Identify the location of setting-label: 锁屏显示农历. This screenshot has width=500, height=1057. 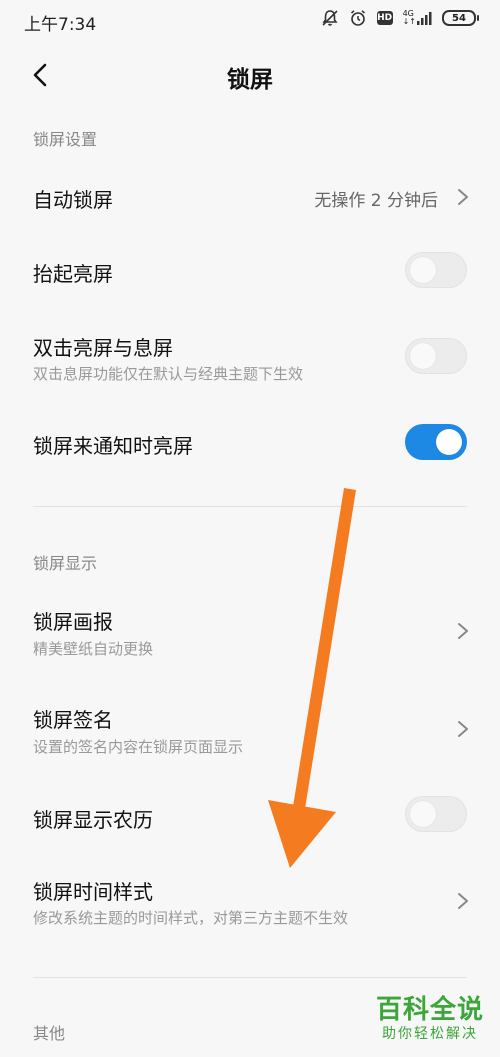
(93, 820).